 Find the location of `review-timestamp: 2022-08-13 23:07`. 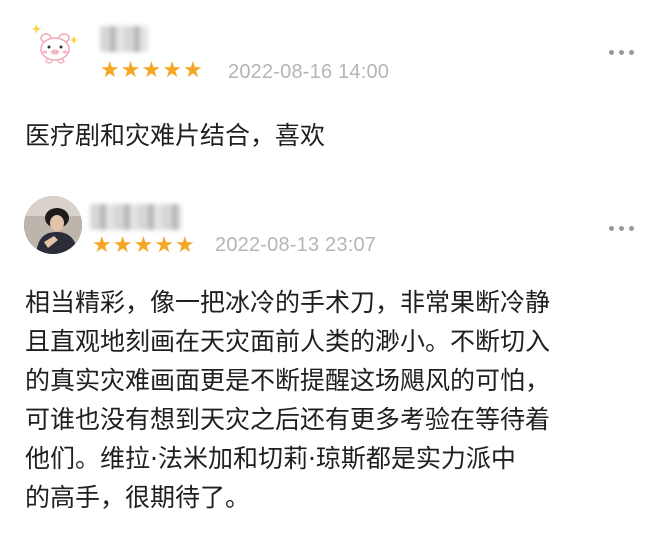

review-timestamp: 2022-08-13 23:07 is located at coordinates (296, 245).